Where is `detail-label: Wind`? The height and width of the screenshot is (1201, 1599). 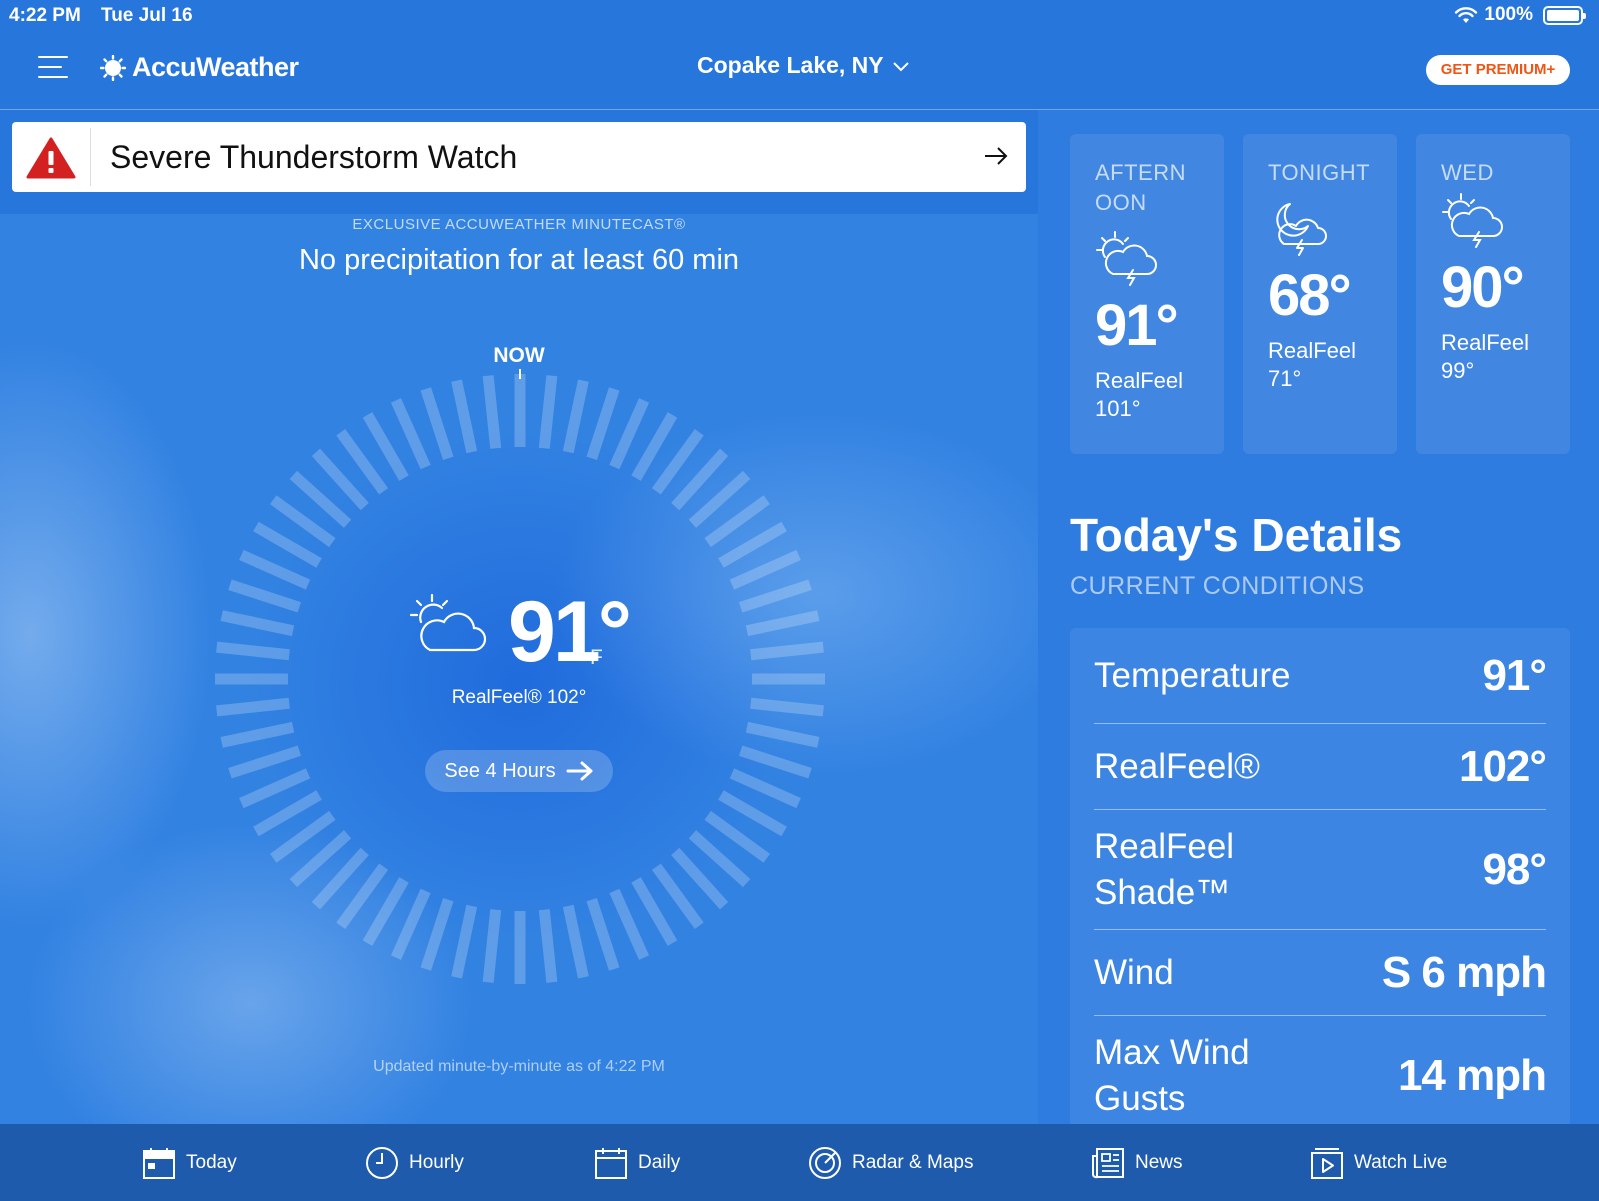 detail-label: Wind is located at coordinates (1134, 972).